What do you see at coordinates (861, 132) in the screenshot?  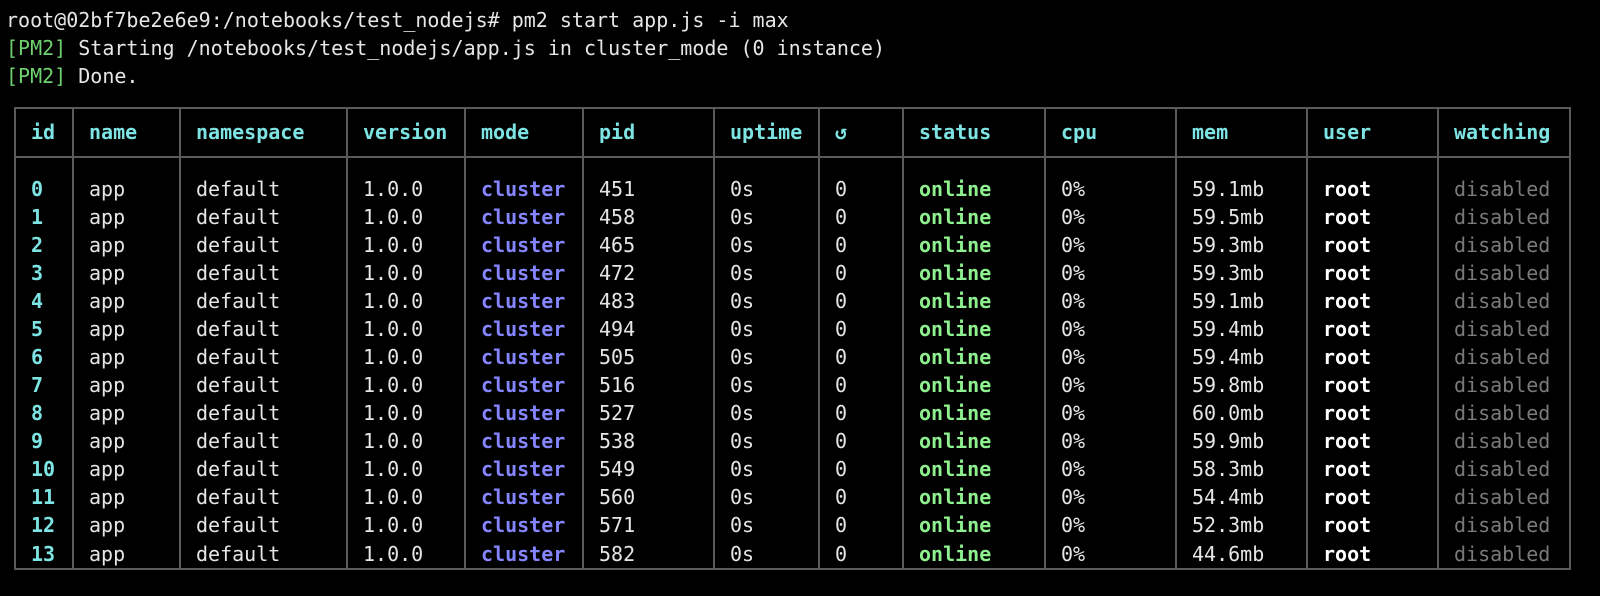 I see `column-header-restarts: ↺` at bounding box center [861, 132].